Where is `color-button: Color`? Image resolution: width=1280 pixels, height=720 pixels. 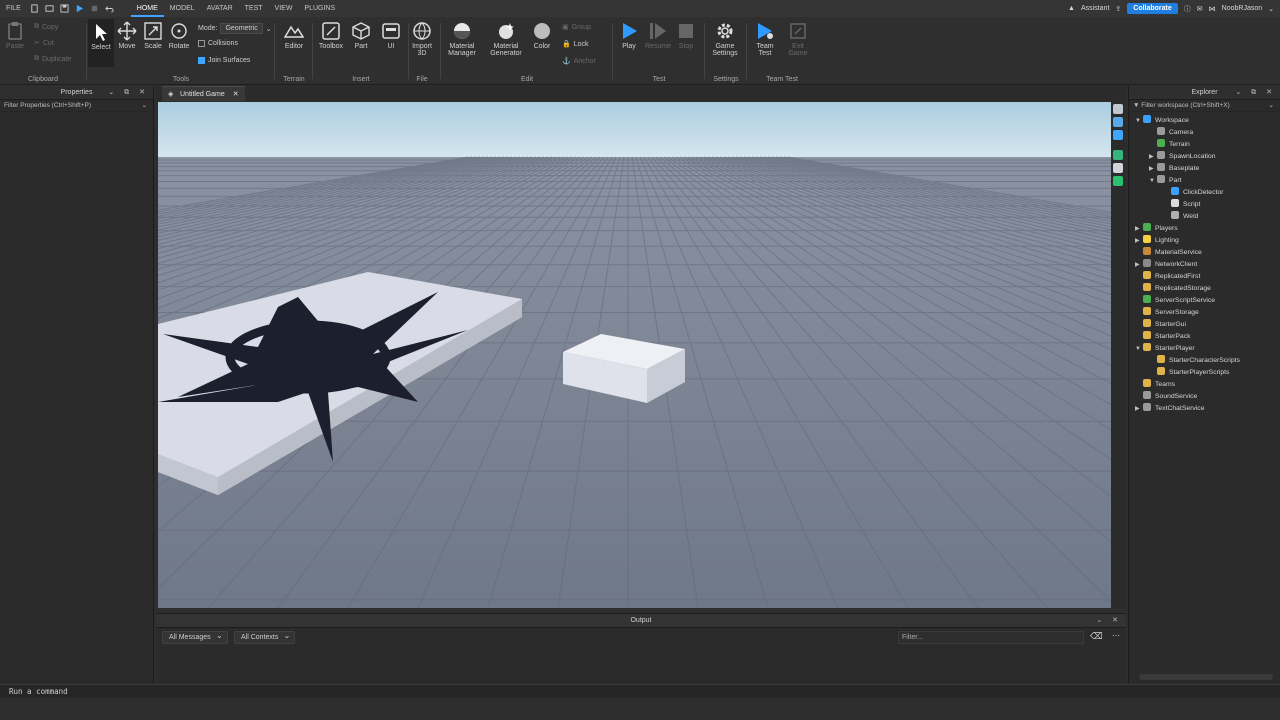 color-button: Color is located at coordinates (542, 35).